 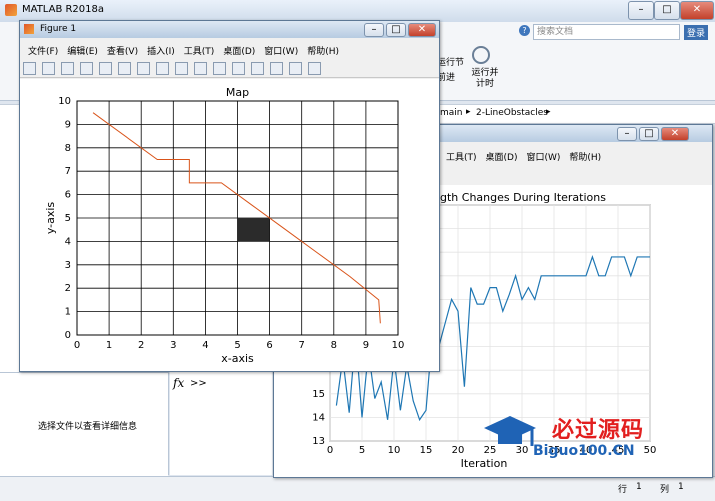 What do you see at coordinates (366, 345) in the screenshot?
I see `x-tick-label: 9` at bounding box center [366, 345].